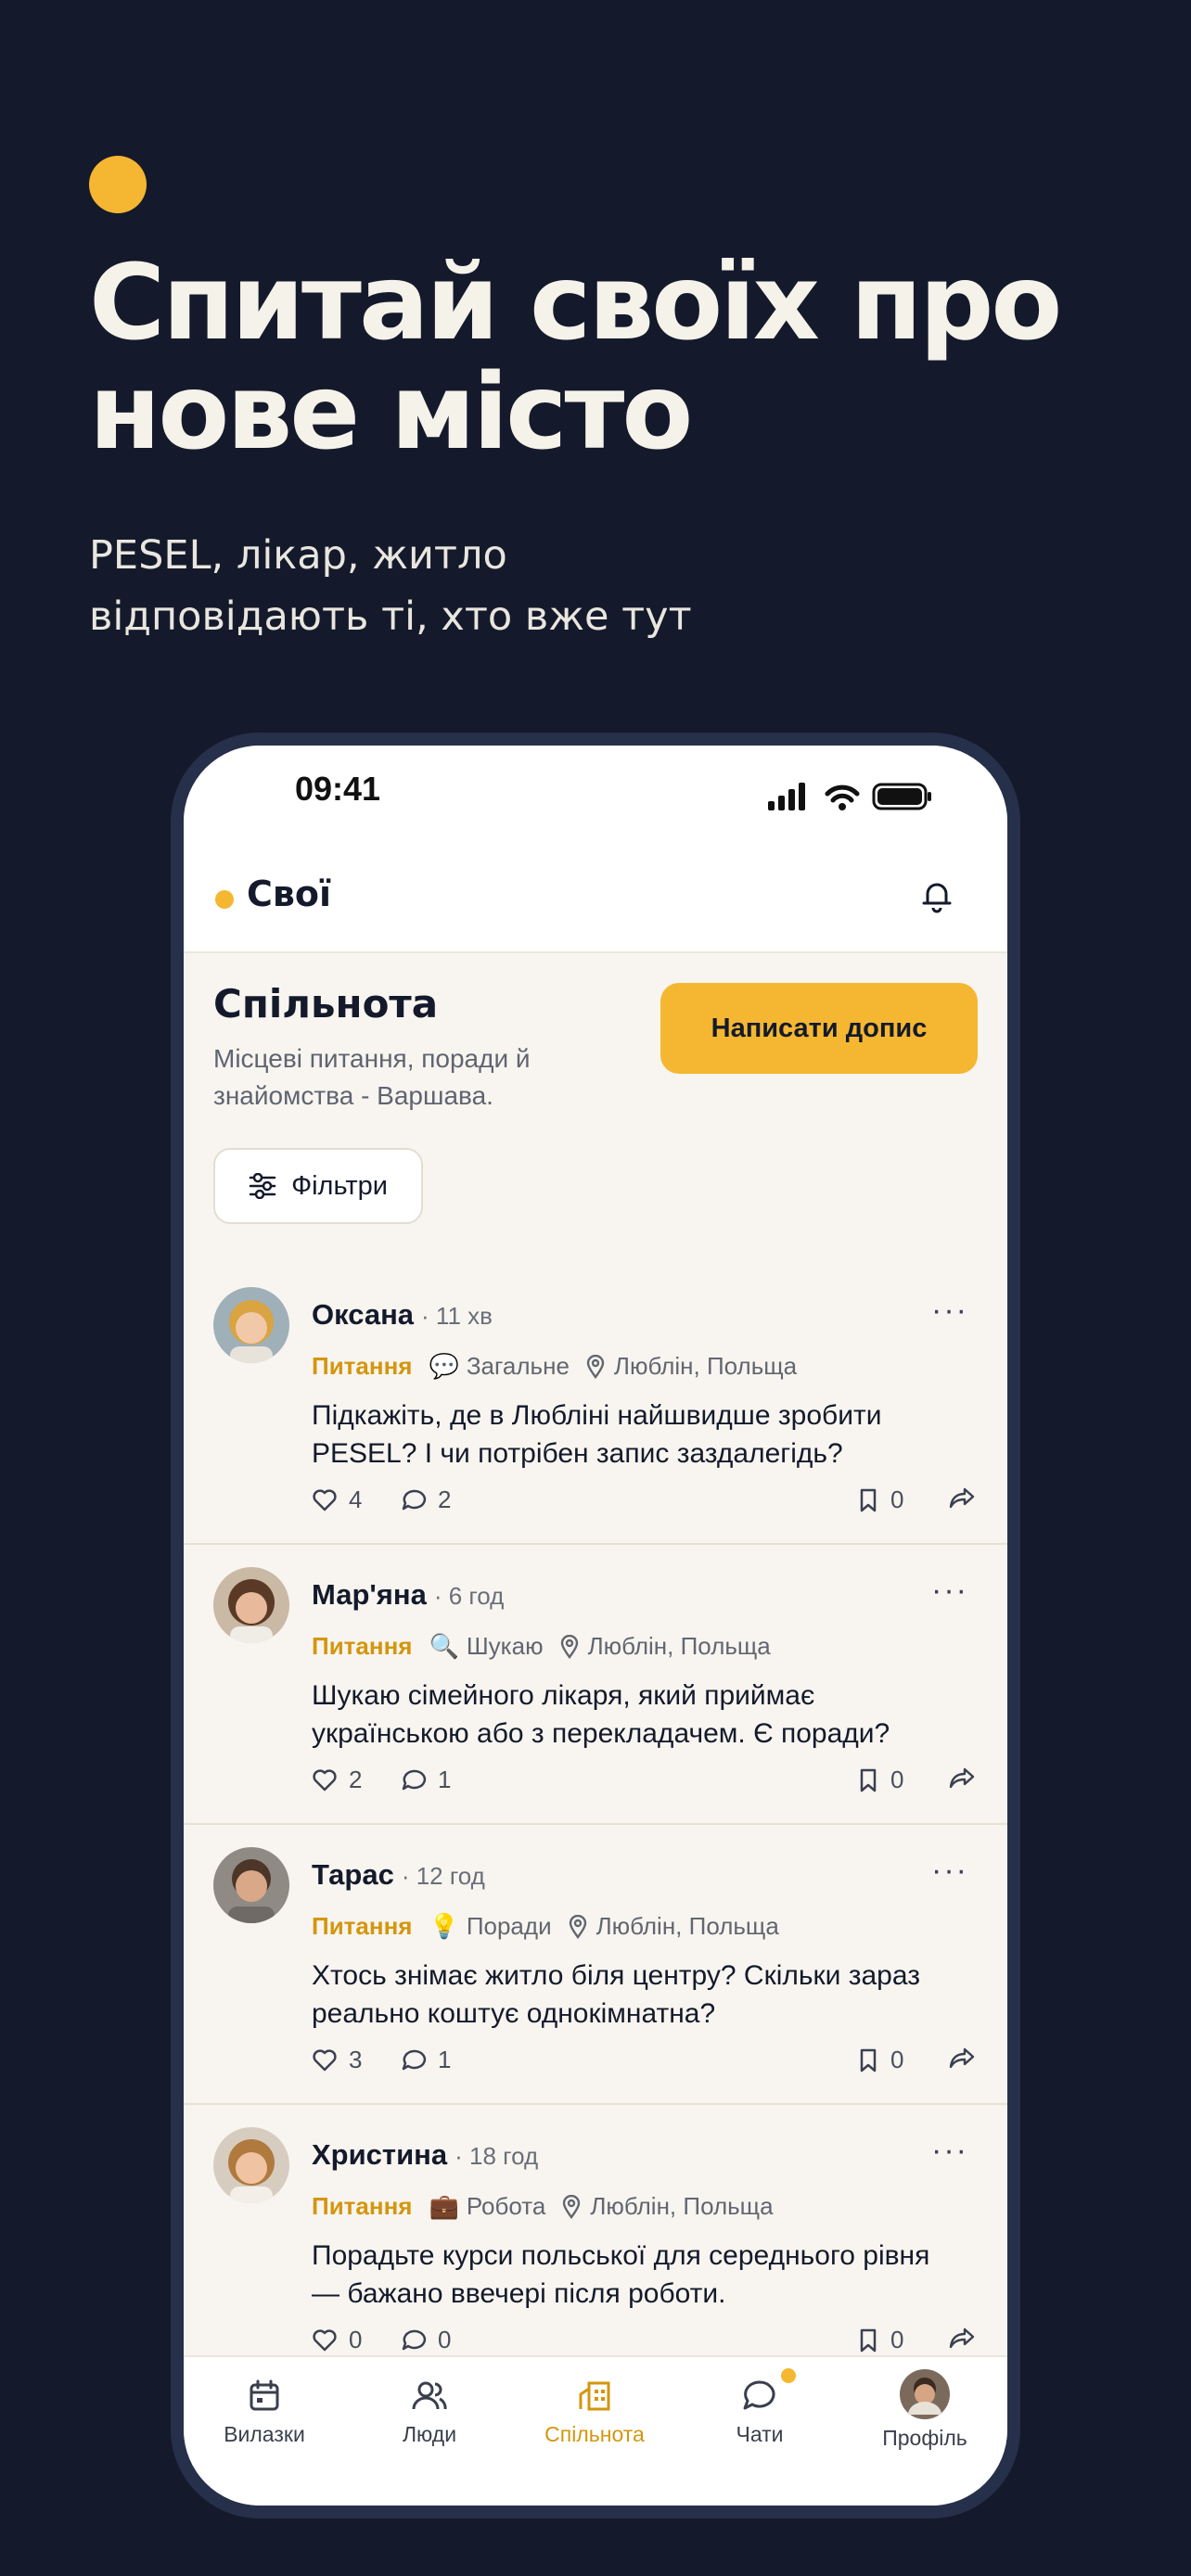 The width and height of the screenshot is (1191, 2576). What do you see at coordinates (760, 2434) in the screenshot?
I see `tab-label: Чати` at bounding box center [760, 2434].